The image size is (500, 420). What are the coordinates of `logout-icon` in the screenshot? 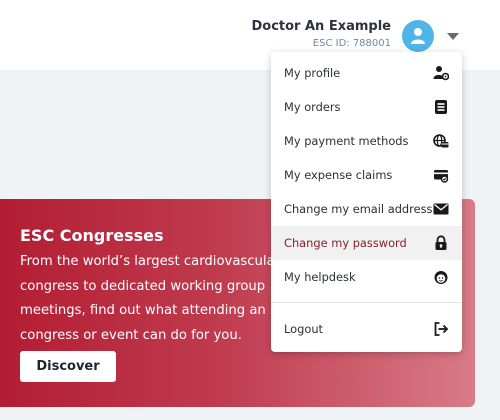 It's located at (441, 329).